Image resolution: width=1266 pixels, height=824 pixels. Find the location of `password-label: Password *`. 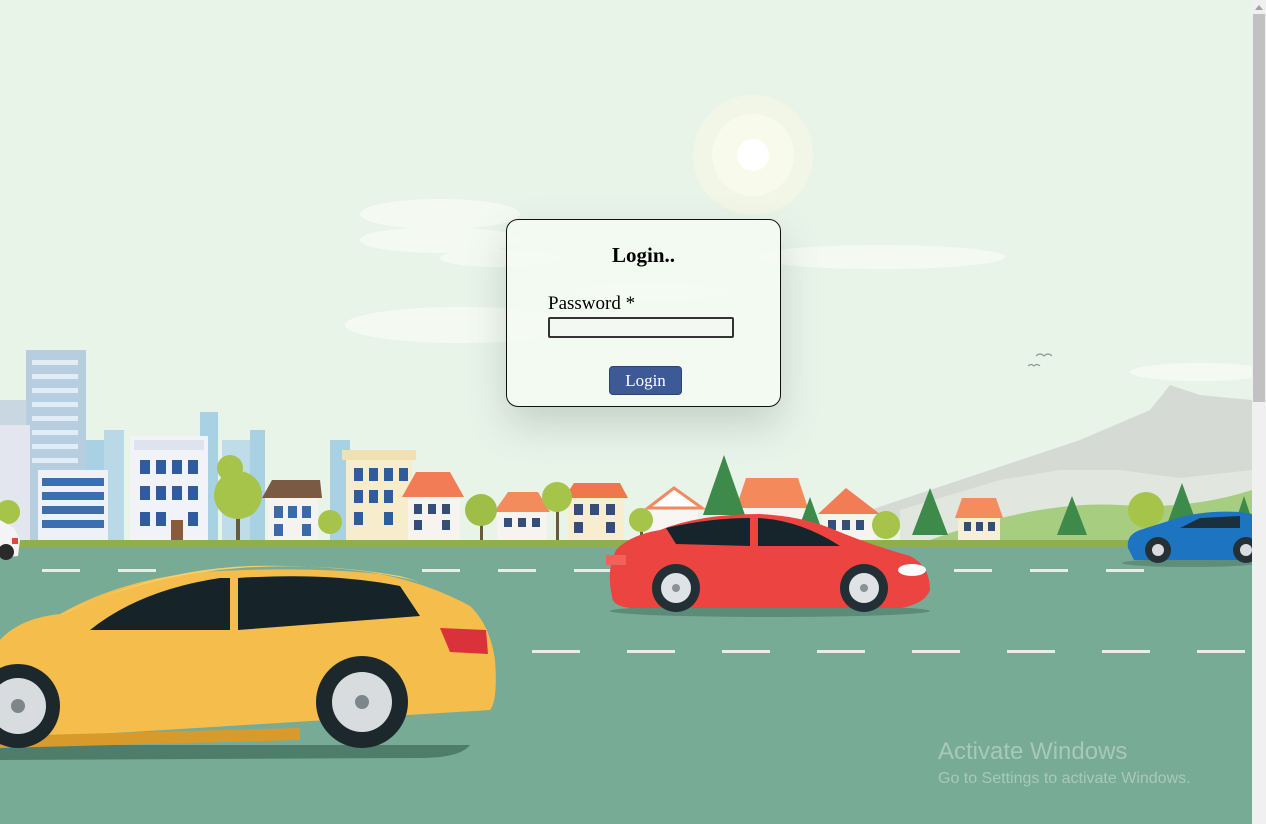

password-label: Password * is located at coordinates (592, 303).